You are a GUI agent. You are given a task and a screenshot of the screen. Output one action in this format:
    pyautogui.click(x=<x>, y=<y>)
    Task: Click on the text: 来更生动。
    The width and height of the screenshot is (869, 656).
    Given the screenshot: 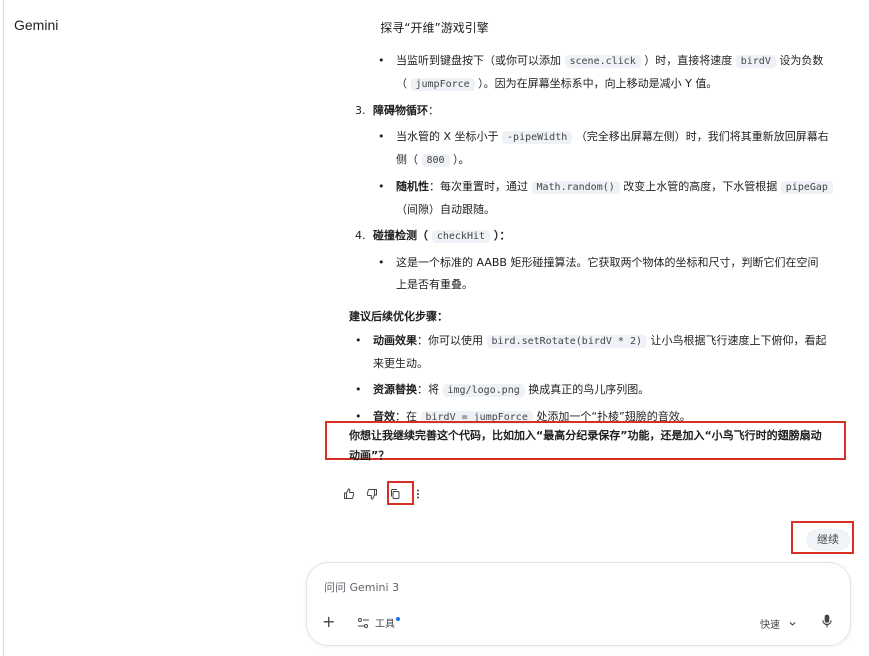 What is the action you would take?
    pyautogui.click(x=400, y=363)
    